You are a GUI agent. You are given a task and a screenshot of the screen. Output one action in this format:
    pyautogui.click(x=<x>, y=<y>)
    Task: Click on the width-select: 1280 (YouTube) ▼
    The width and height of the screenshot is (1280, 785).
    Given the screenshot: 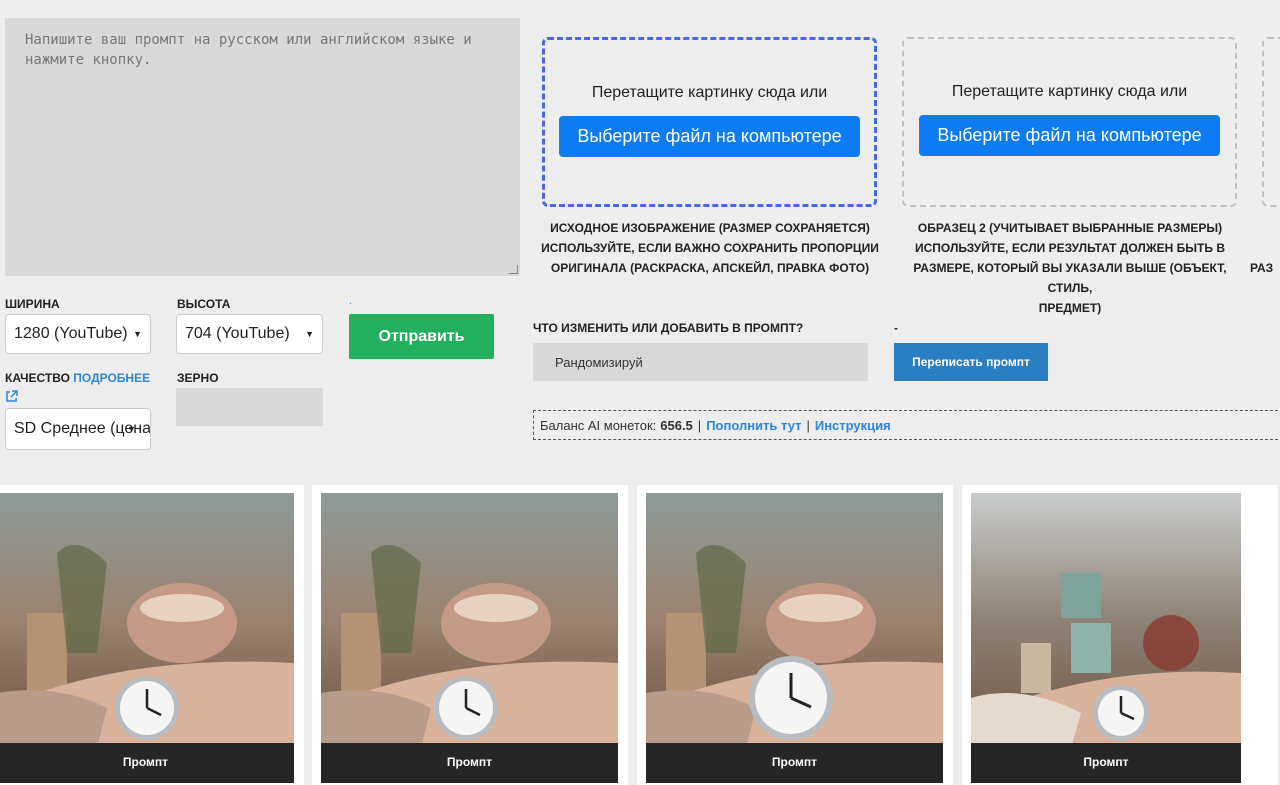 What is the action you would take?
    pyautogui.click(x=78, y=334)
    